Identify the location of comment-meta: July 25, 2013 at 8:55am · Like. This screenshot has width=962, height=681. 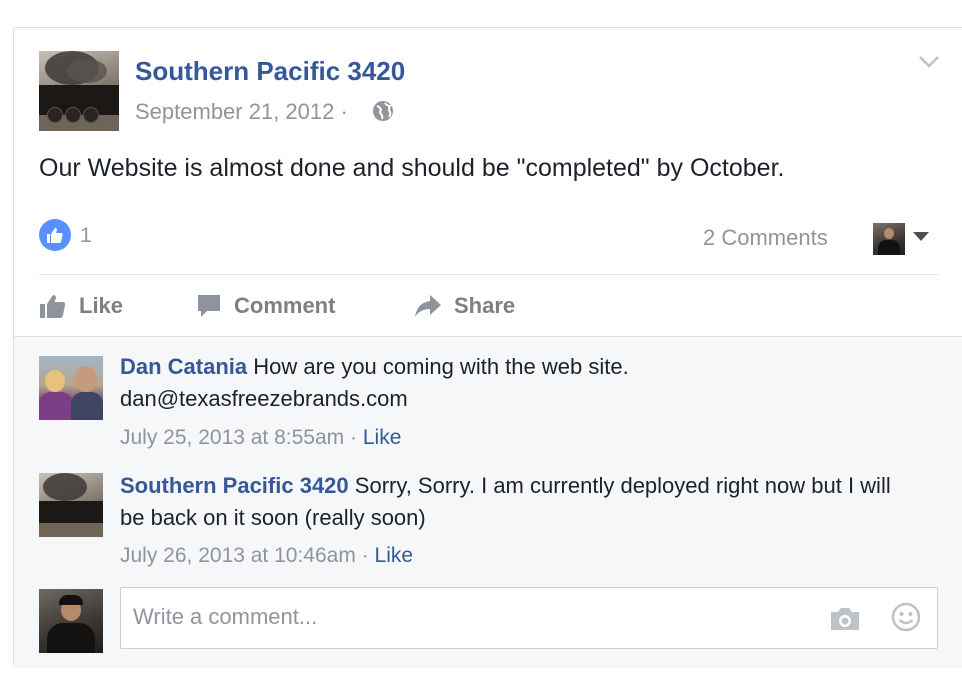
(260, 438).